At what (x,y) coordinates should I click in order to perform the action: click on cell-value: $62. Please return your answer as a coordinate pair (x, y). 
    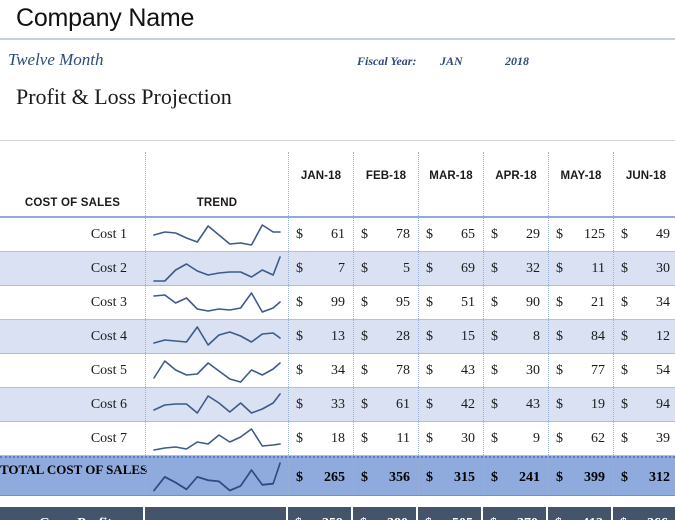
    Looking at the image, I should click on (580, 438).